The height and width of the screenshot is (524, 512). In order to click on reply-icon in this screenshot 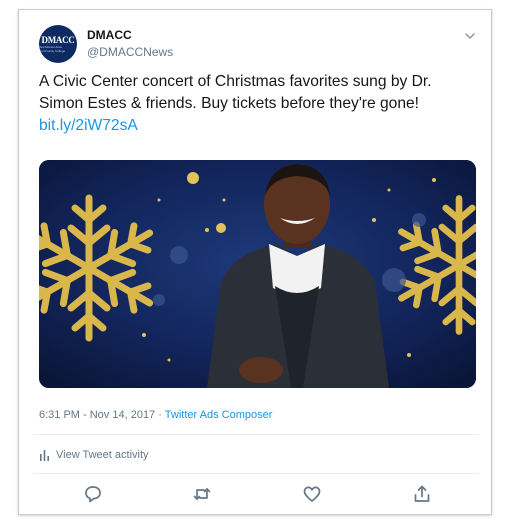, I will do `click(93, 494)`.